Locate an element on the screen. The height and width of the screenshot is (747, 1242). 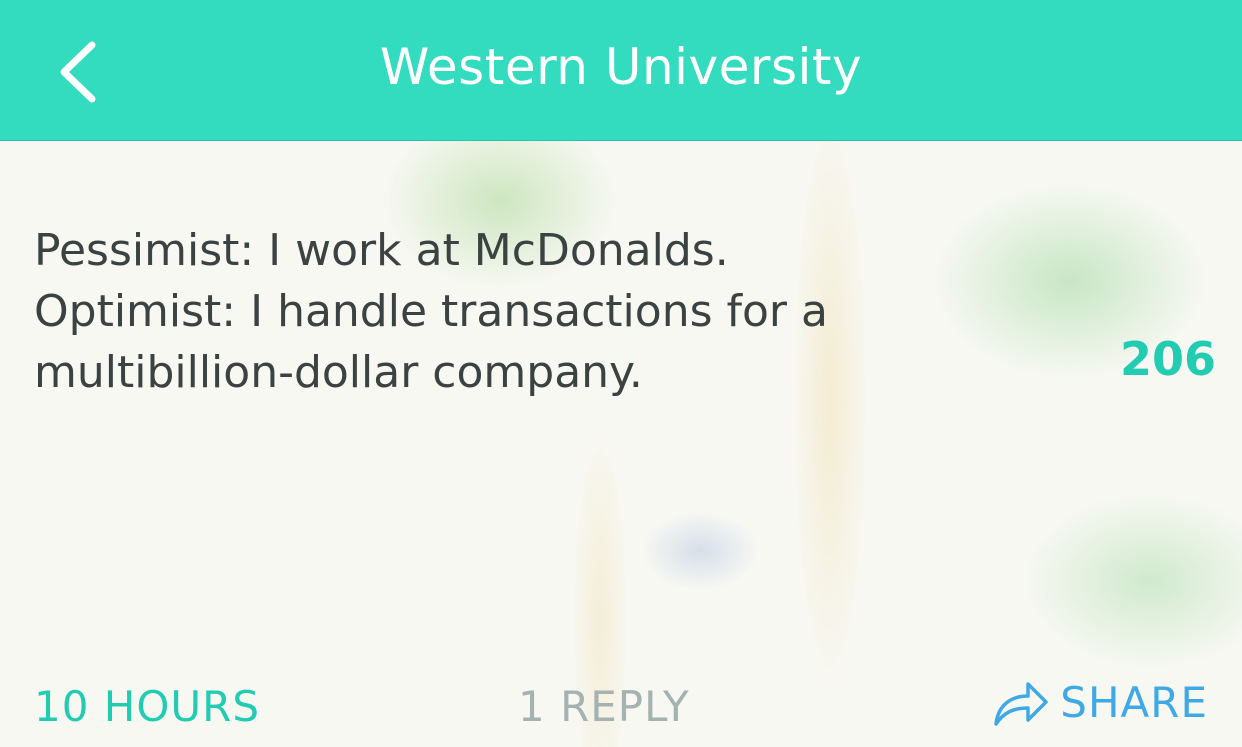
post-line: Pessimist: I work at McDonalds. is located at coordinates (381, 250).